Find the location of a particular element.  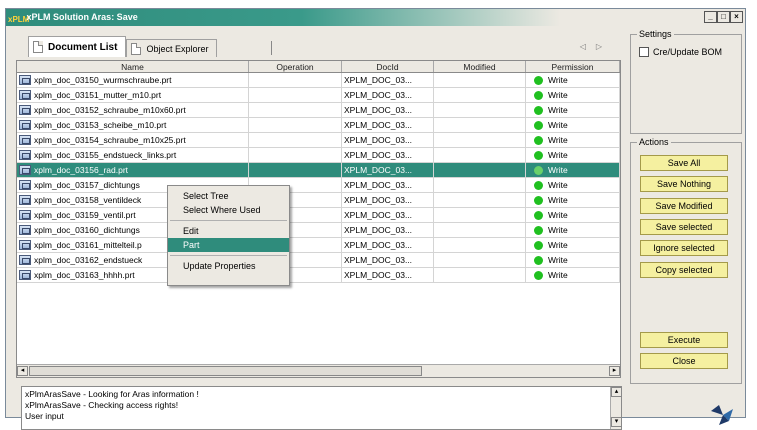

checkbox-icon is located at coordinates (644, 52).